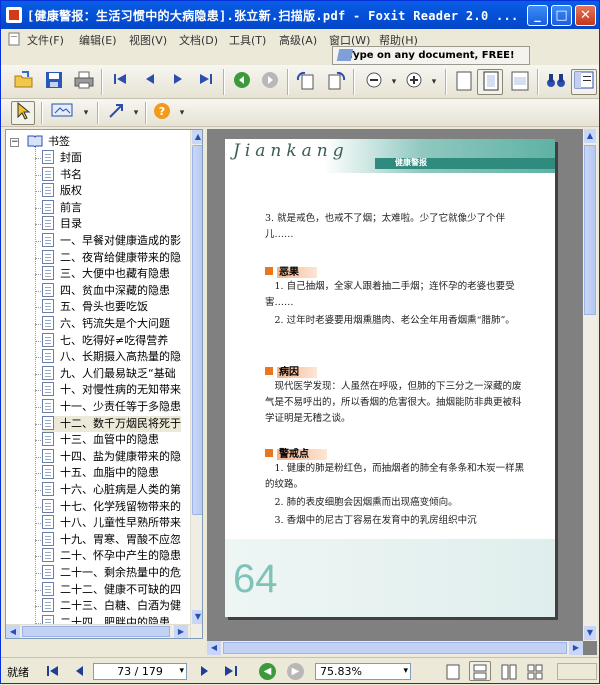  What do you see at coordinates (116, 113) in the screenshot?
I see `arrow-draw-icon` at bounding box center [116, 113].